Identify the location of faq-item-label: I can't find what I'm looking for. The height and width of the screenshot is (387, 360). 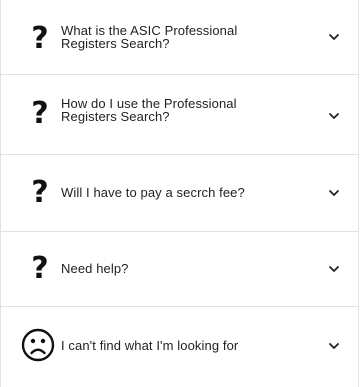
(150, 345).